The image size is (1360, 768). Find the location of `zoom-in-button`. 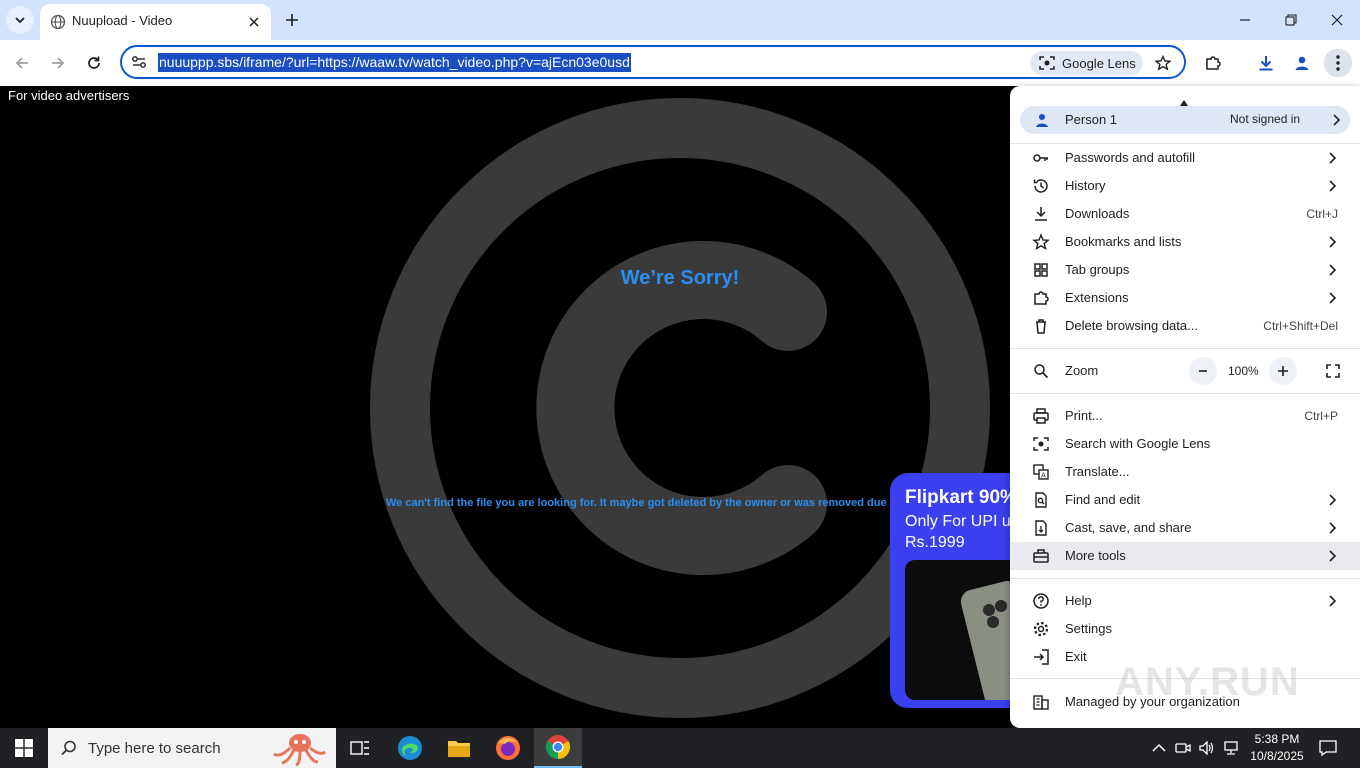

zoom-in-button is located at coordinates (1283, 371).